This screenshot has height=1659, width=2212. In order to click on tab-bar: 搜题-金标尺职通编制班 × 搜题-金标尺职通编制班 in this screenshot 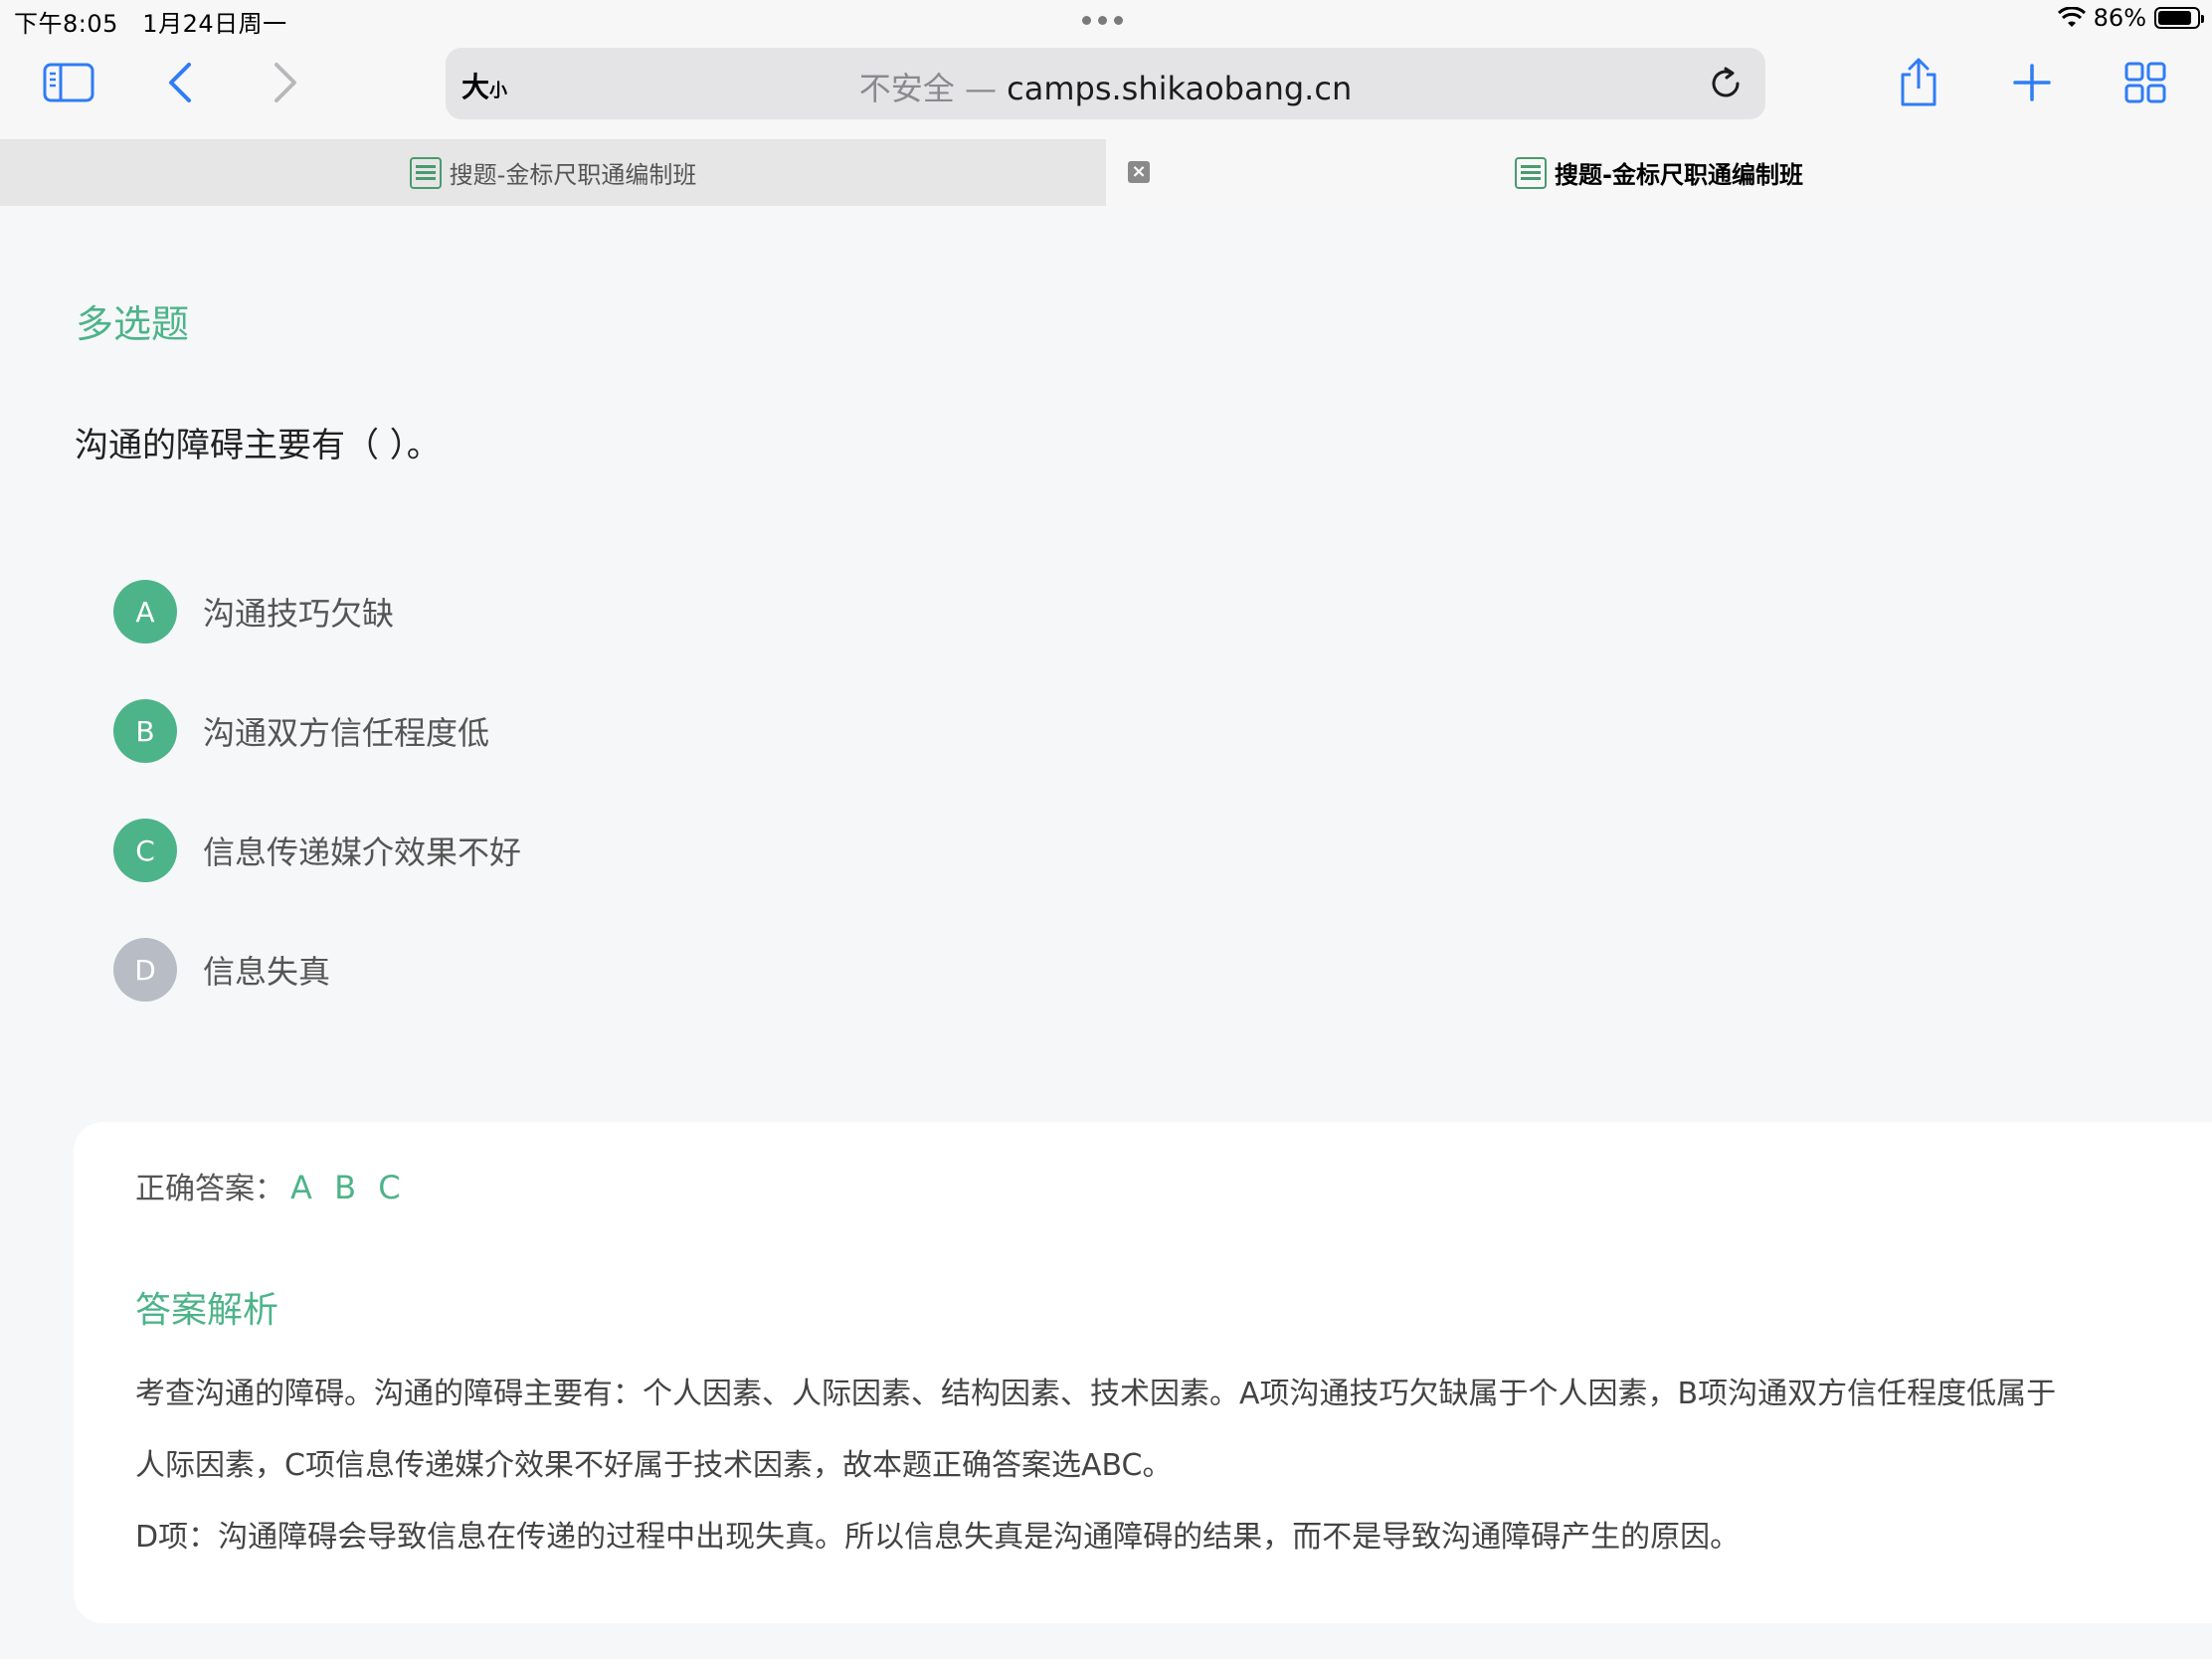, I will do `click(1106, 172)`.